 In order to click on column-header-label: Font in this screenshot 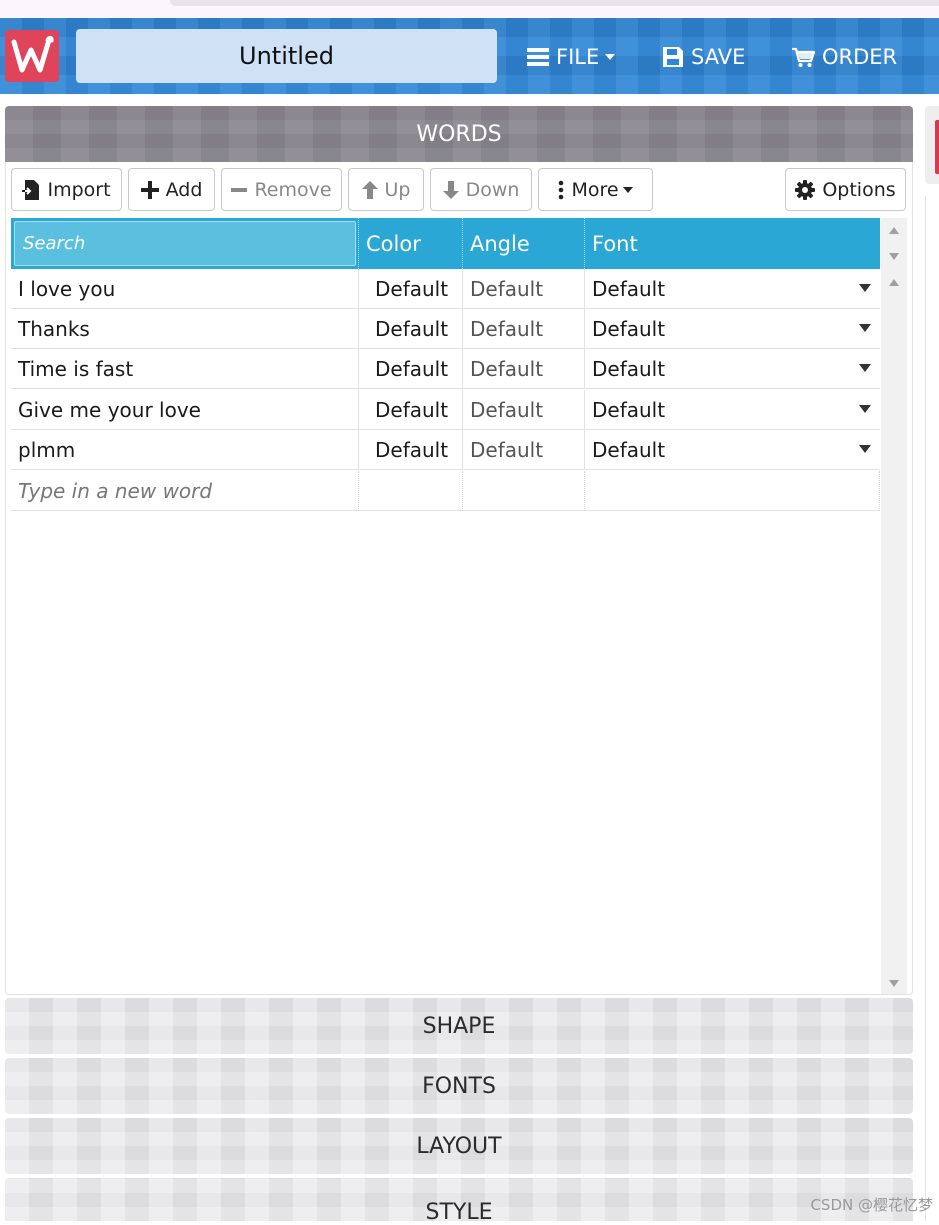, I will do `click(615, 243)`.